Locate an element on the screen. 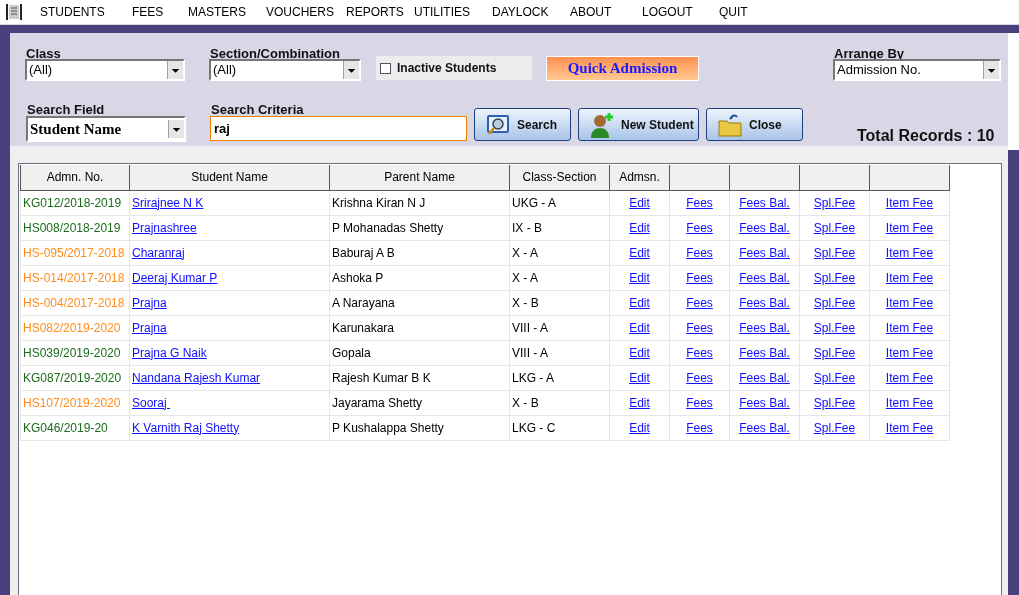 Image resolution: width=1019 pixels, height=595 pixels. student-link: Charanraj is located at coordinates (158, 252).